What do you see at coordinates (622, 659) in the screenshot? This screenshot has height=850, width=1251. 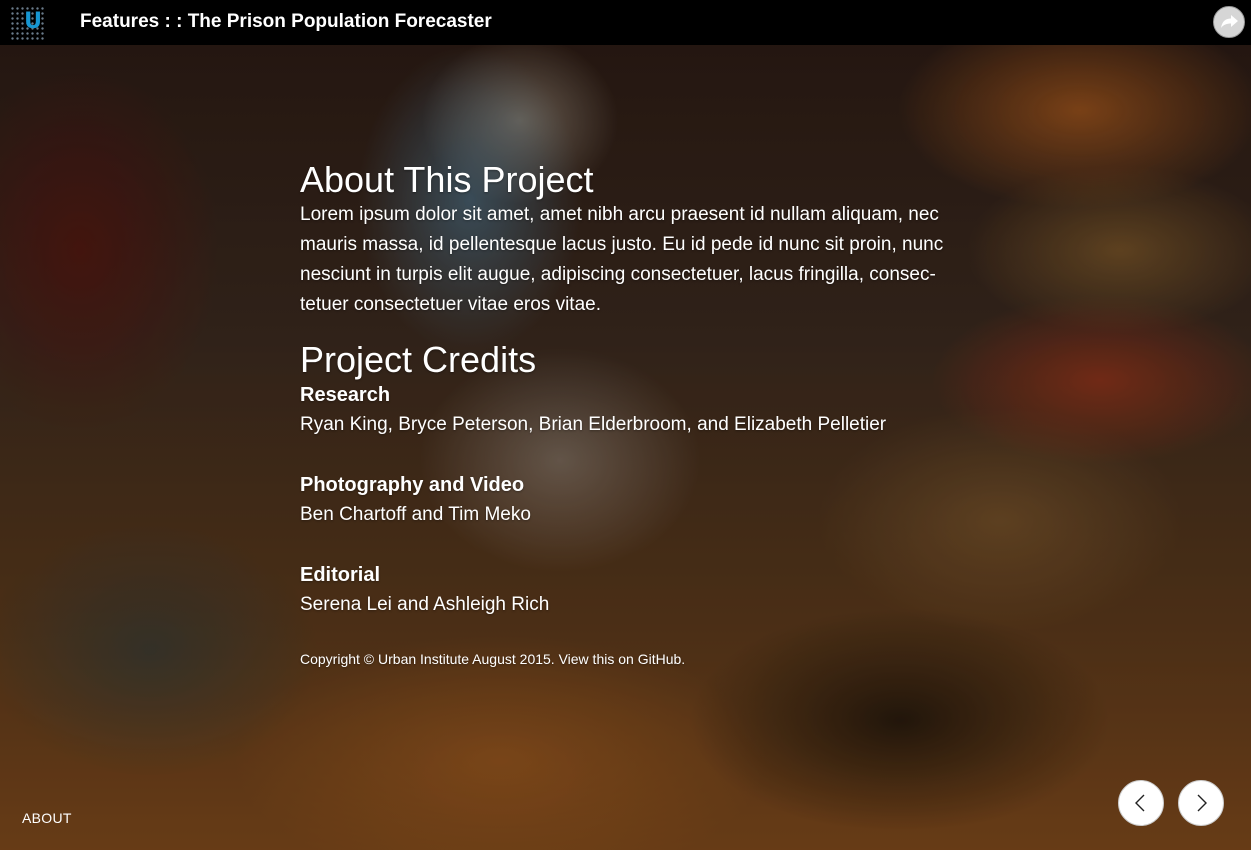 I see `github-link: View this on GitHub.` at bounding box center [622, 659].